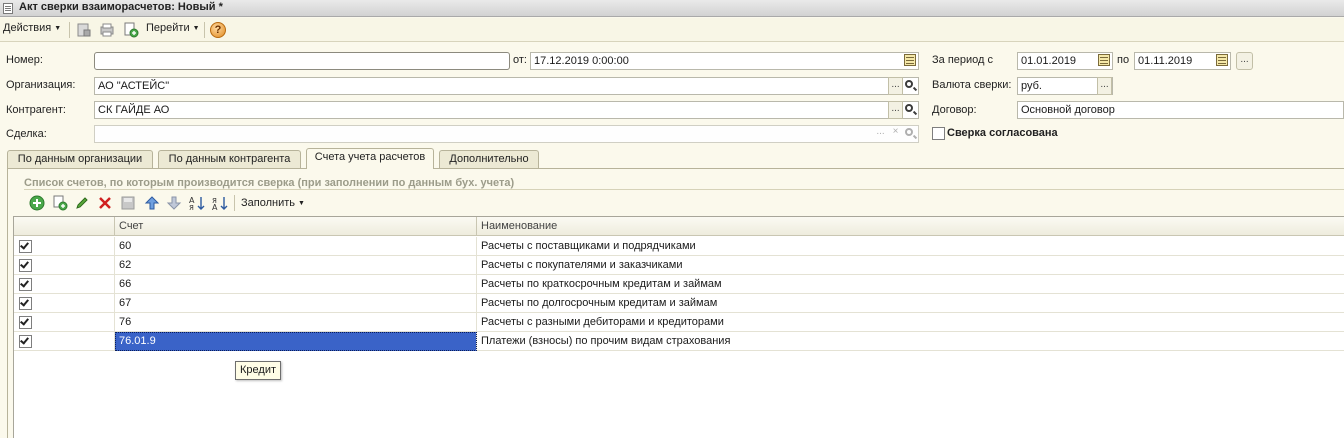 This screenshot has width=1344, height=438. What do you see at coordinates (191, 207) in the screenshot?
I see `svg-text: Я` at bounding box center [191, 207].